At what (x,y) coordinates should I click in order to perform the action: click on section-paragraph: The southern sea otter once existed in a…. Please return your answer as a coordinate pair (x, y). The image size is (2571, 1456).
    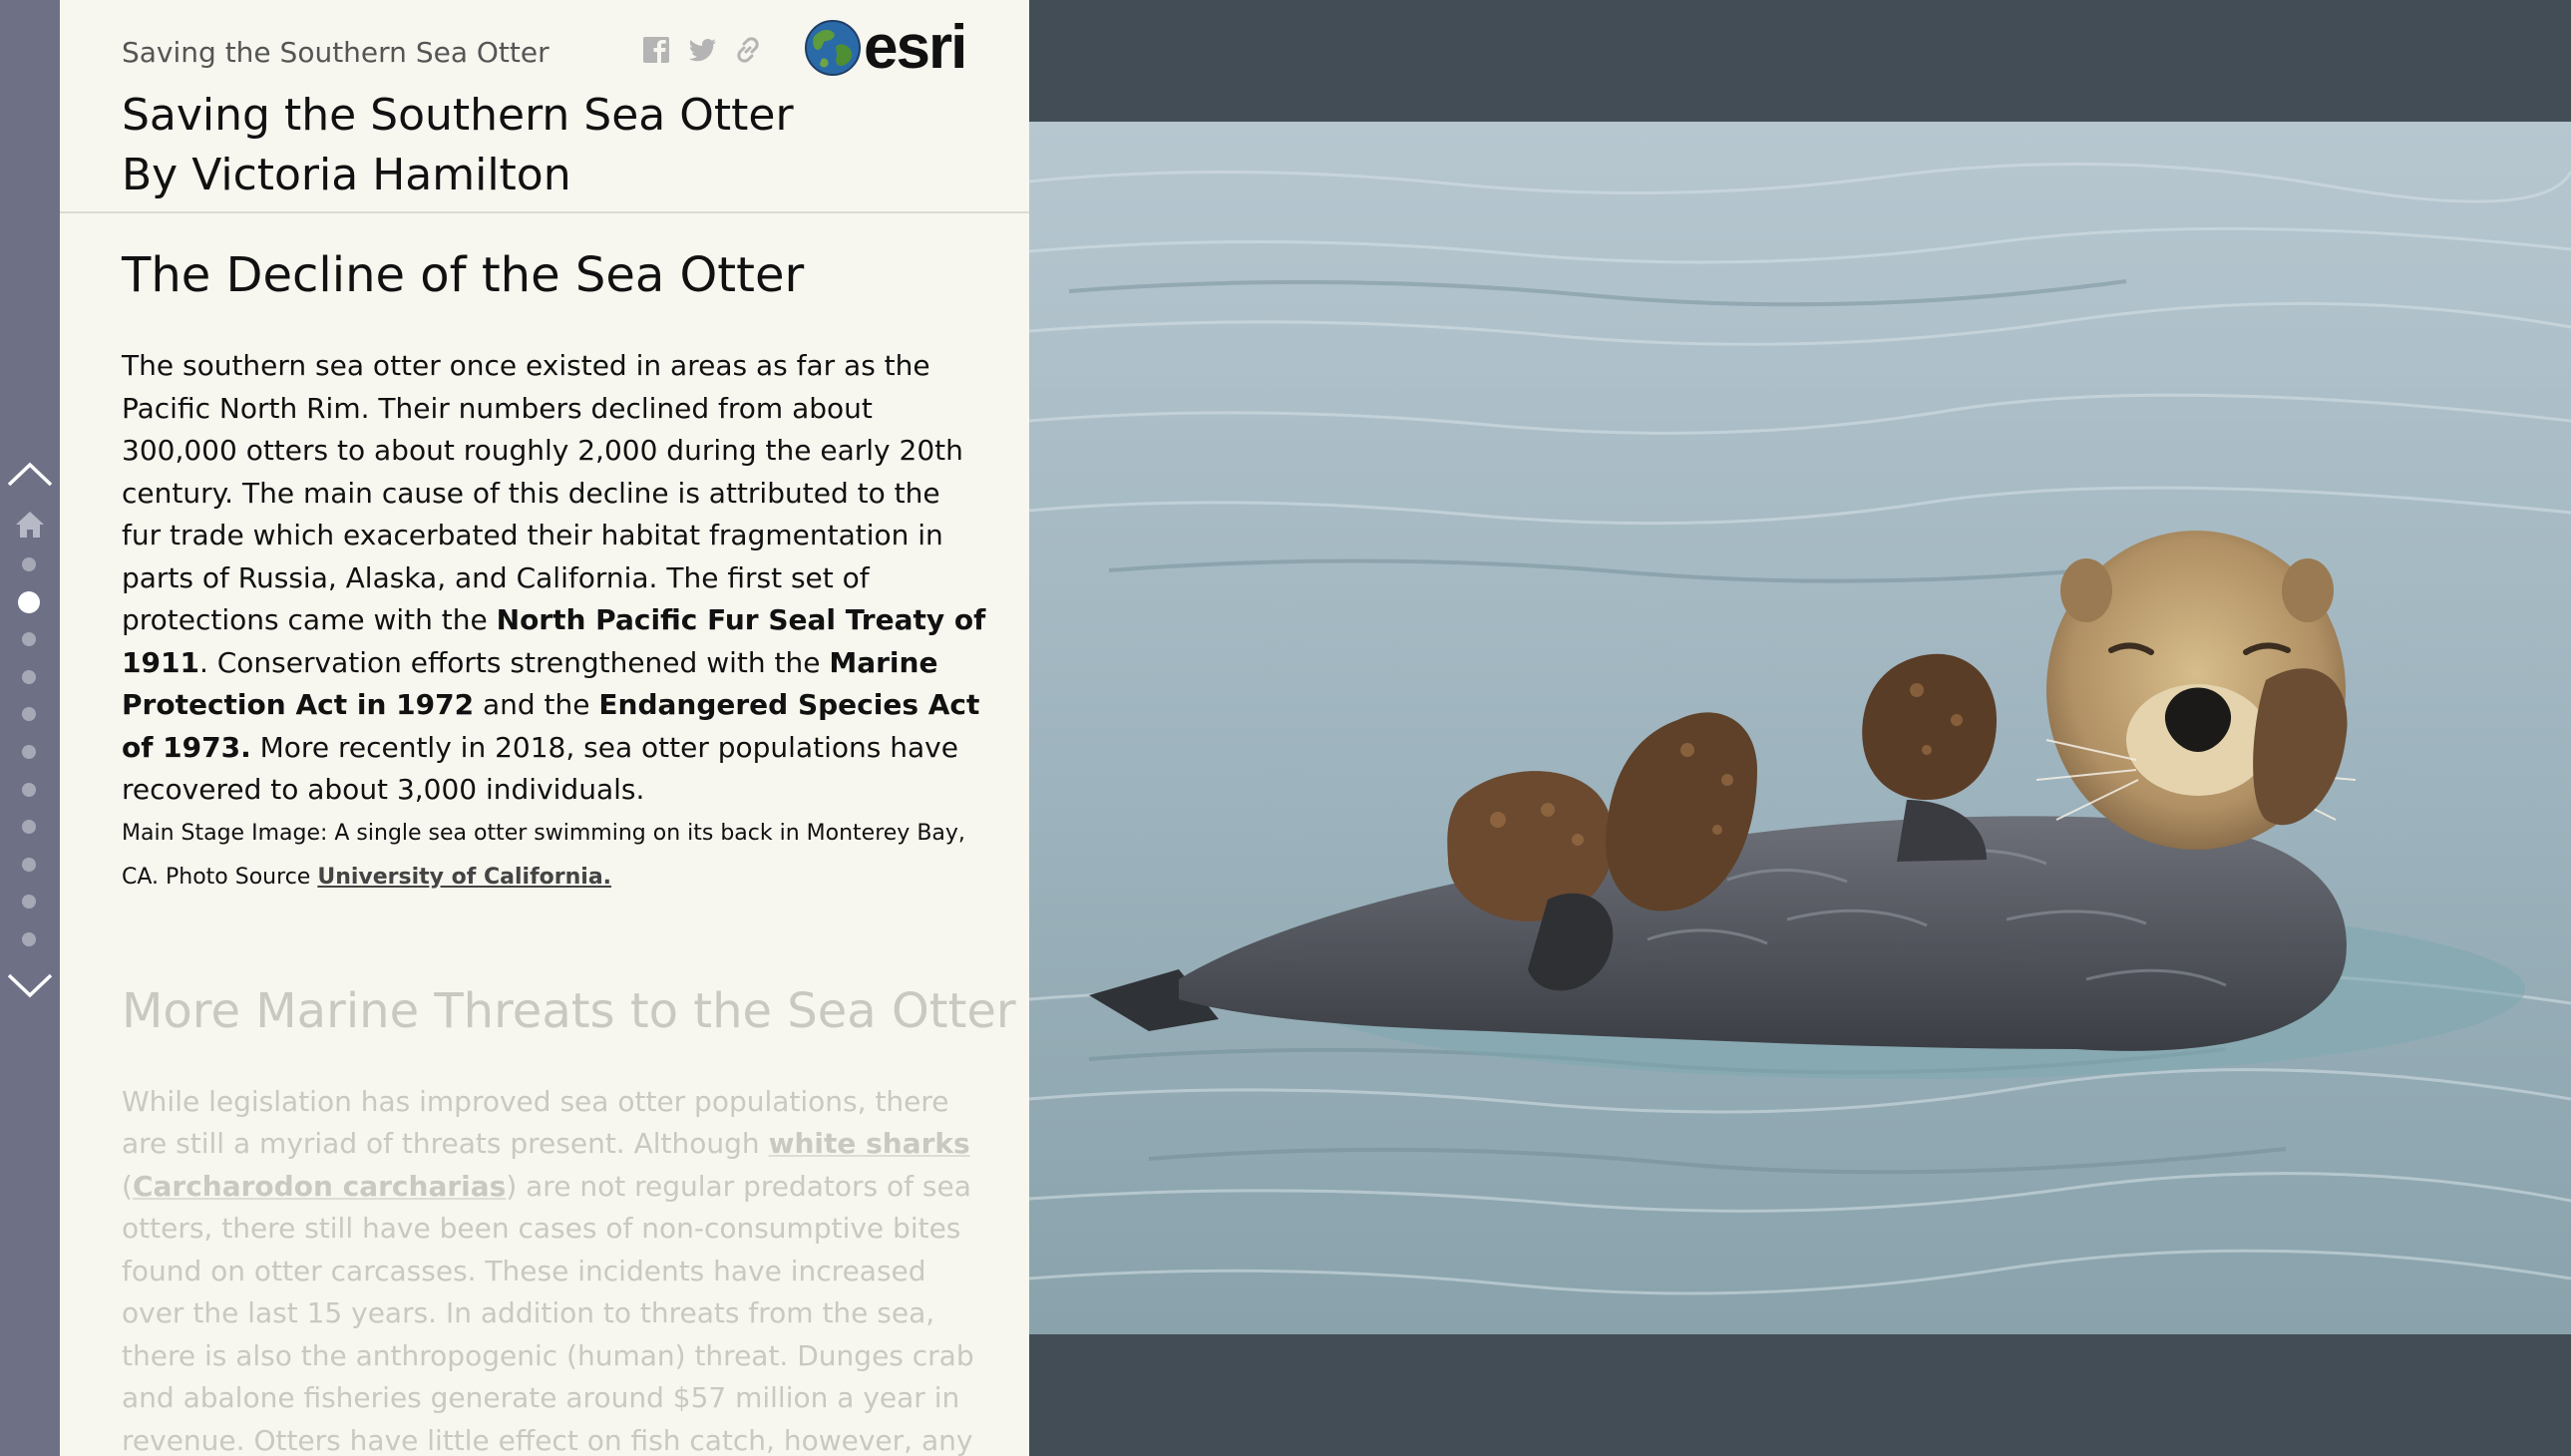
    Looking at the image, I should click on (554, 577).